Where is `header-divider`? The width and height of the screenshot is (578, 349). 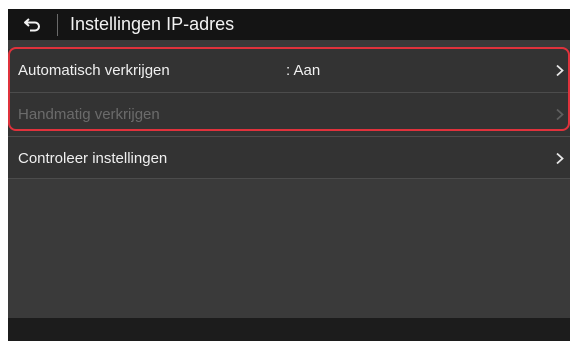
header-divider is located at coordinates (57, 25).